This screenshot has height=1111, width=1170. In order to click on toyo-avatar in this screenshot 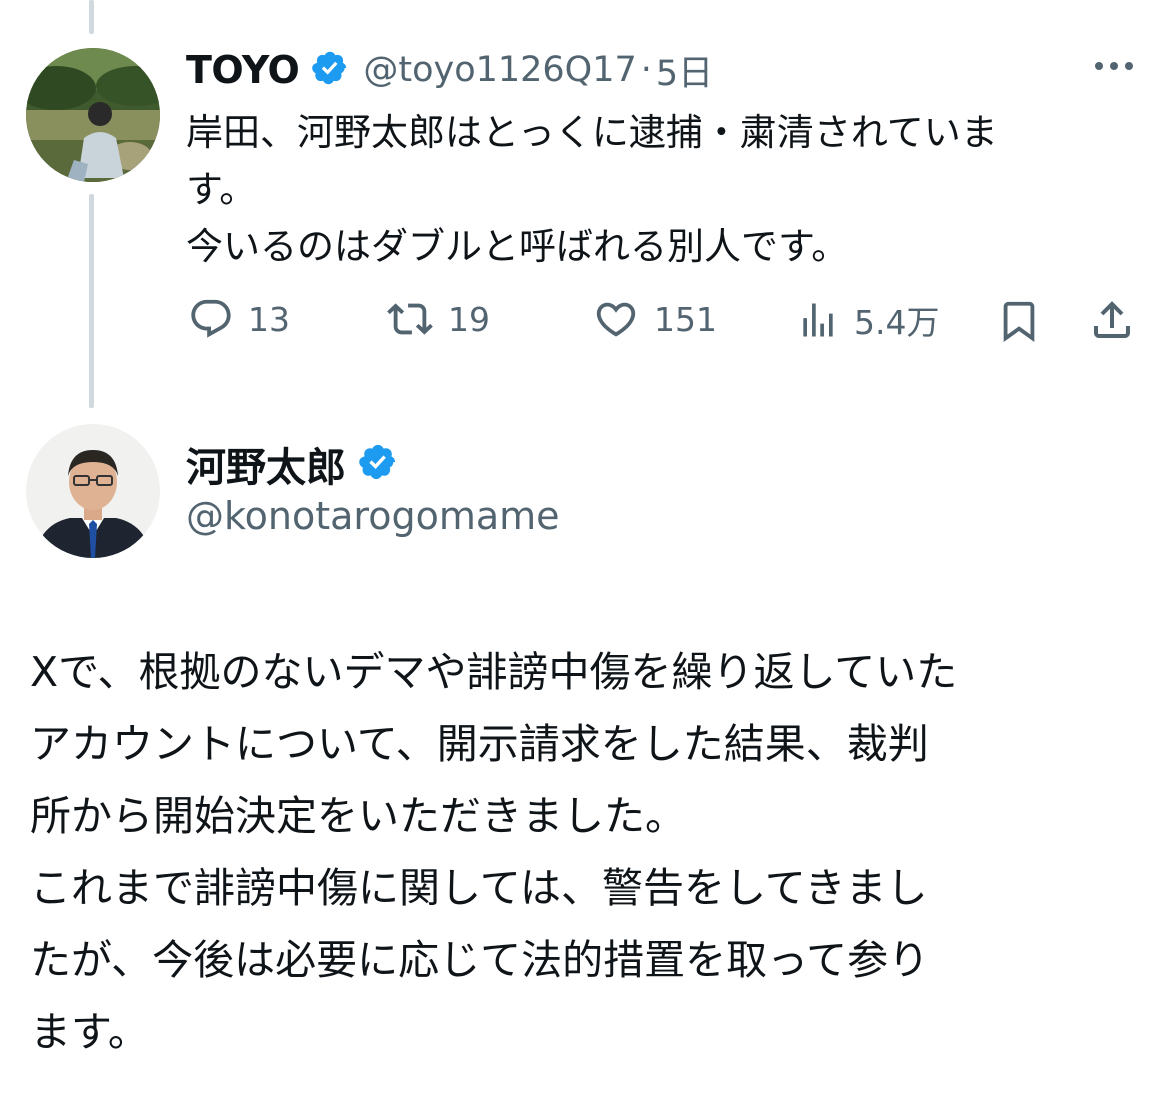, I will do `click(93, 115)`.